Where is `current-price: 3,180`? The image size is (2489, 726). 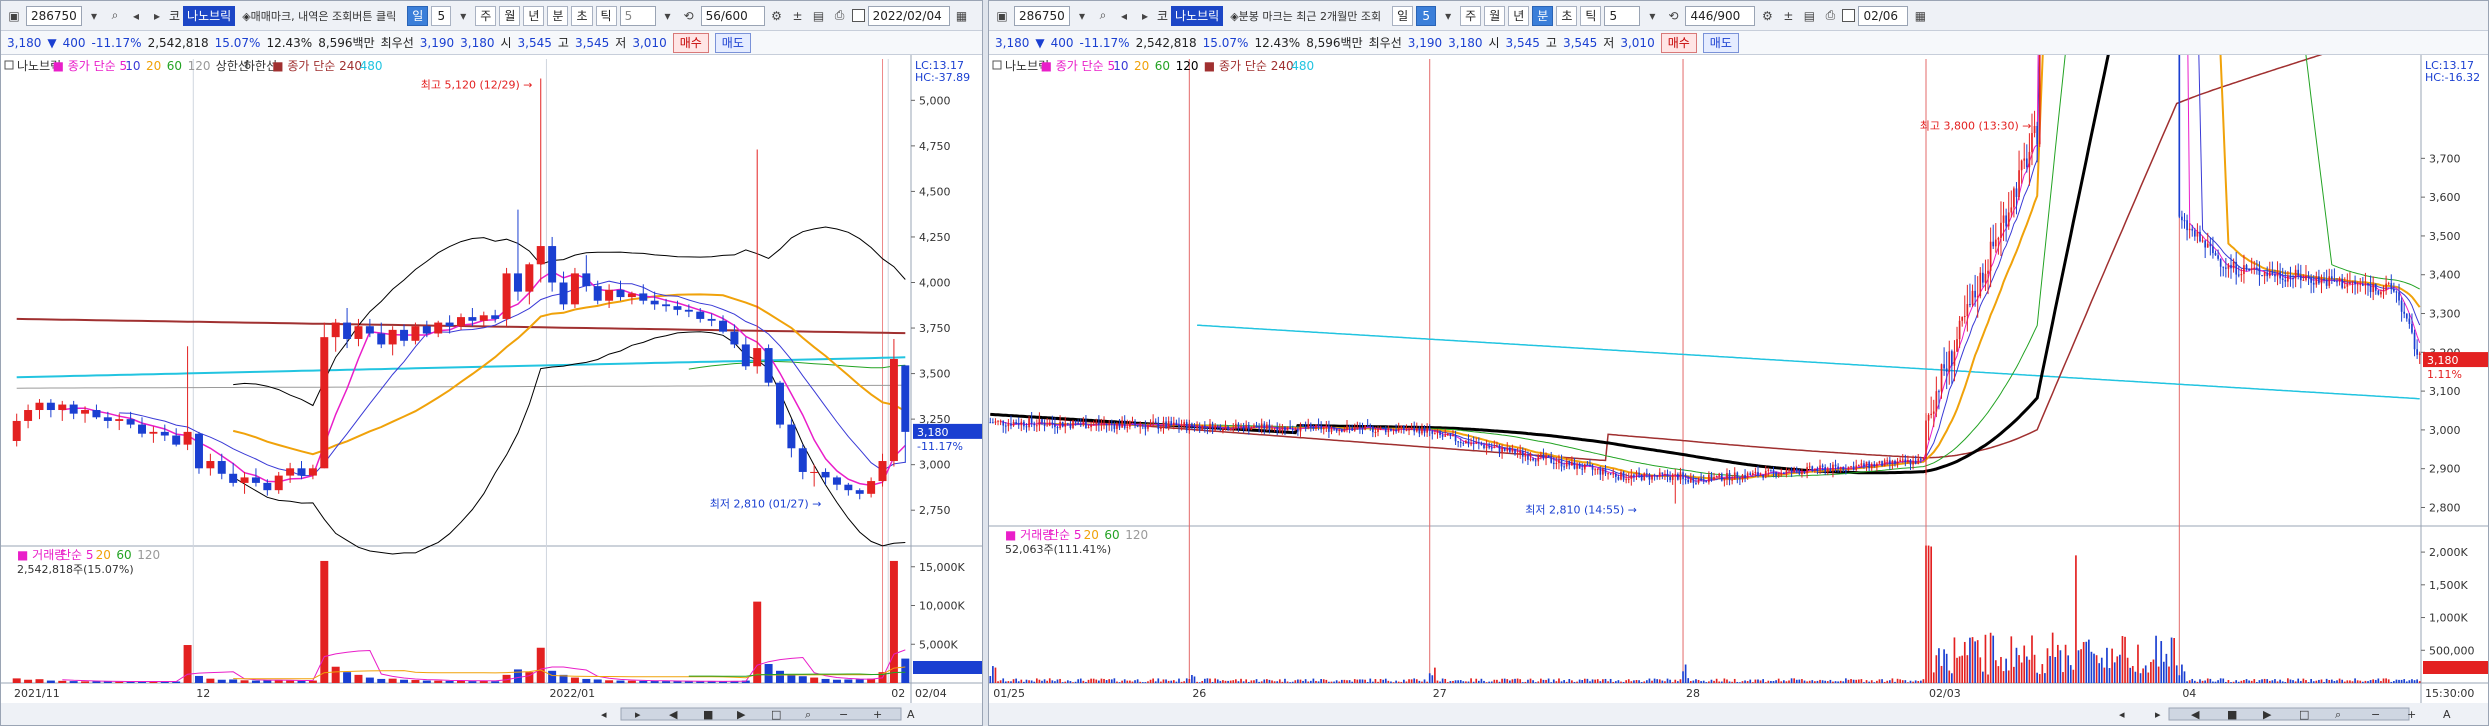 current-price: 3,180 is located at coordinates (24, 42).